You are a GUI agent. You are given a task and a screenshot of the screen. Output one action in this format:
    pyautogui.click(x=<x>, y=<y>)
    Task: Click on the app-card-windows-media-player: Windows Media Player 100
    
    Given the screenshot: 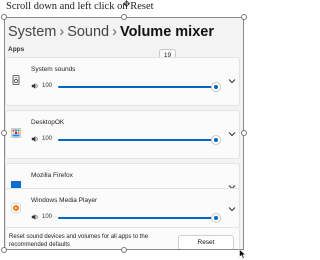 What is the action you would take?
    pyautogui.click(x=122, y=208)
    